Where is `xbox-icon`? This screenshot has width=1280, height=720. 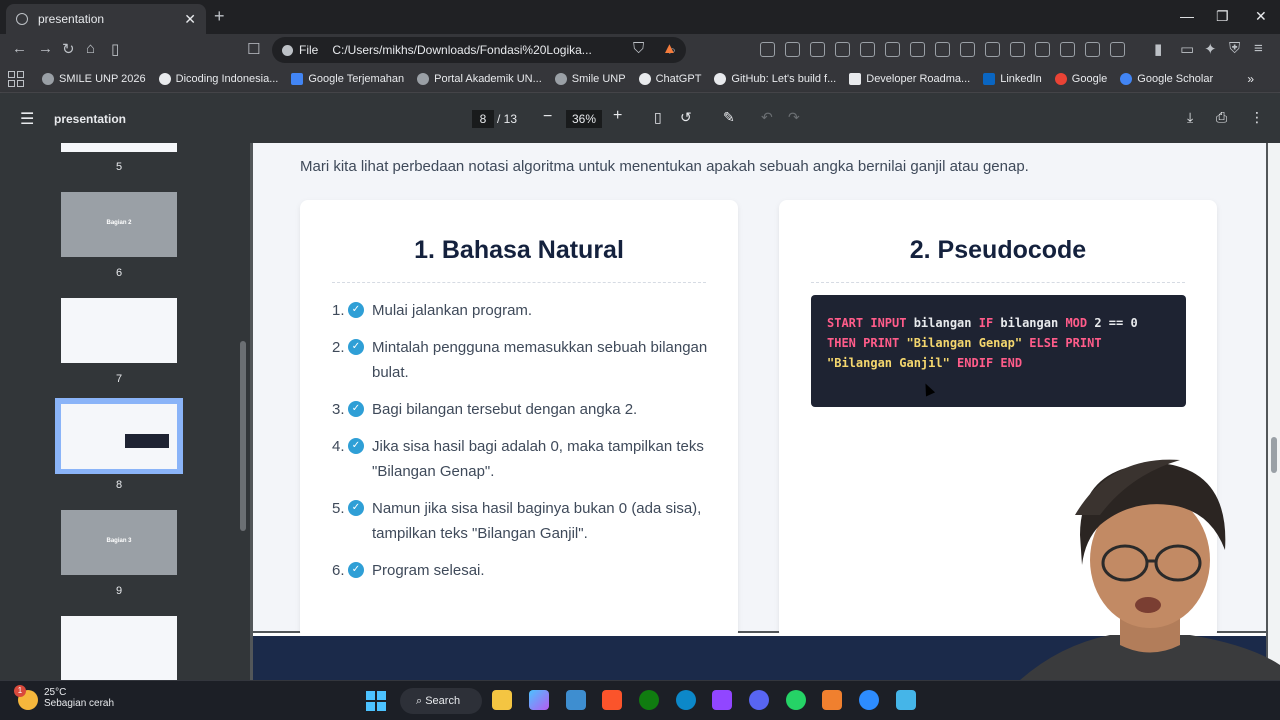 xbox-icon is located at coordinates (649, 700).